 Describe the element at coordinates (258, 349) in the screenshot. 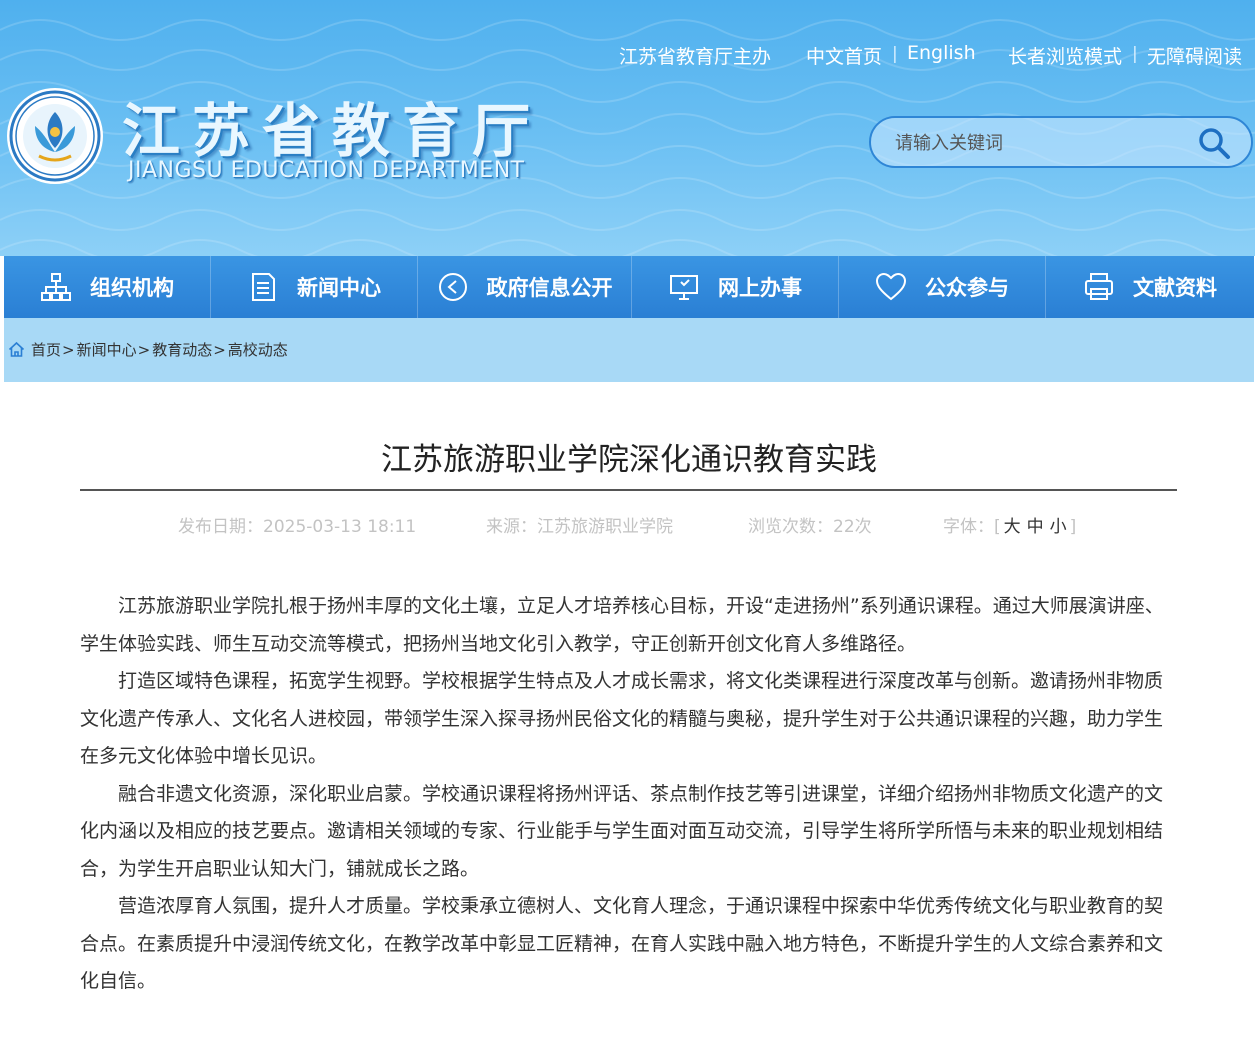

I see `breadcrumb-university-news: 高校动态` at that location.